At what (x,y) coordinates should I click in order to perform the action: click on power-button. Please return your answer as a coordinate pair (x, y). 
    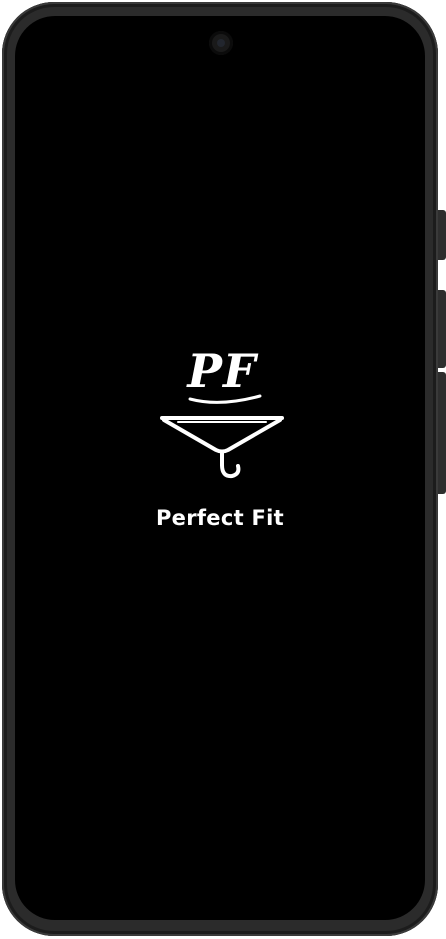
    Looking at the image, I should click on (442, 433).